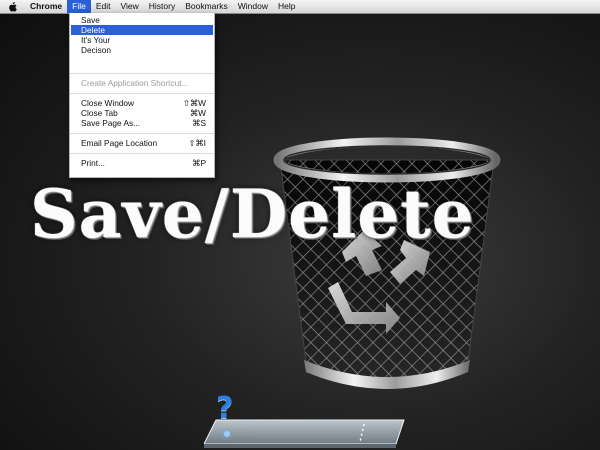 The width and height of the screenshot is (600, 450). I want to click on question-mark-icon: ?, so click(224, 409).